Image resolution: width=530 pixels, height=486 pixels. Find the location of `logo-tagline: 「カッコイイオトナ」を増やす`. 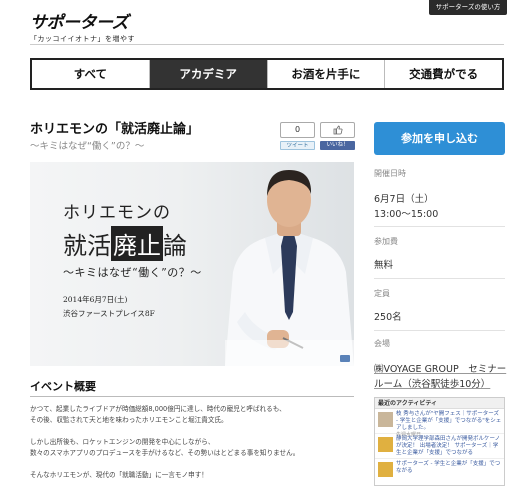

logo-tagline: 「カッコイイオトナ」を増やす is located at coordinates (82, 39).